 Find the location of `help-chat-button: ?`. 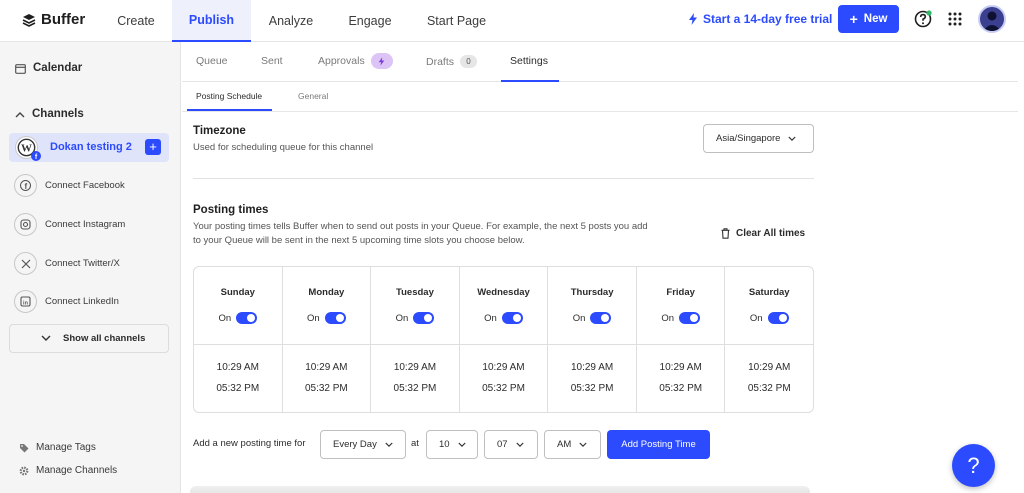

help-chat-button: ? is located at coordinates (973, 465).